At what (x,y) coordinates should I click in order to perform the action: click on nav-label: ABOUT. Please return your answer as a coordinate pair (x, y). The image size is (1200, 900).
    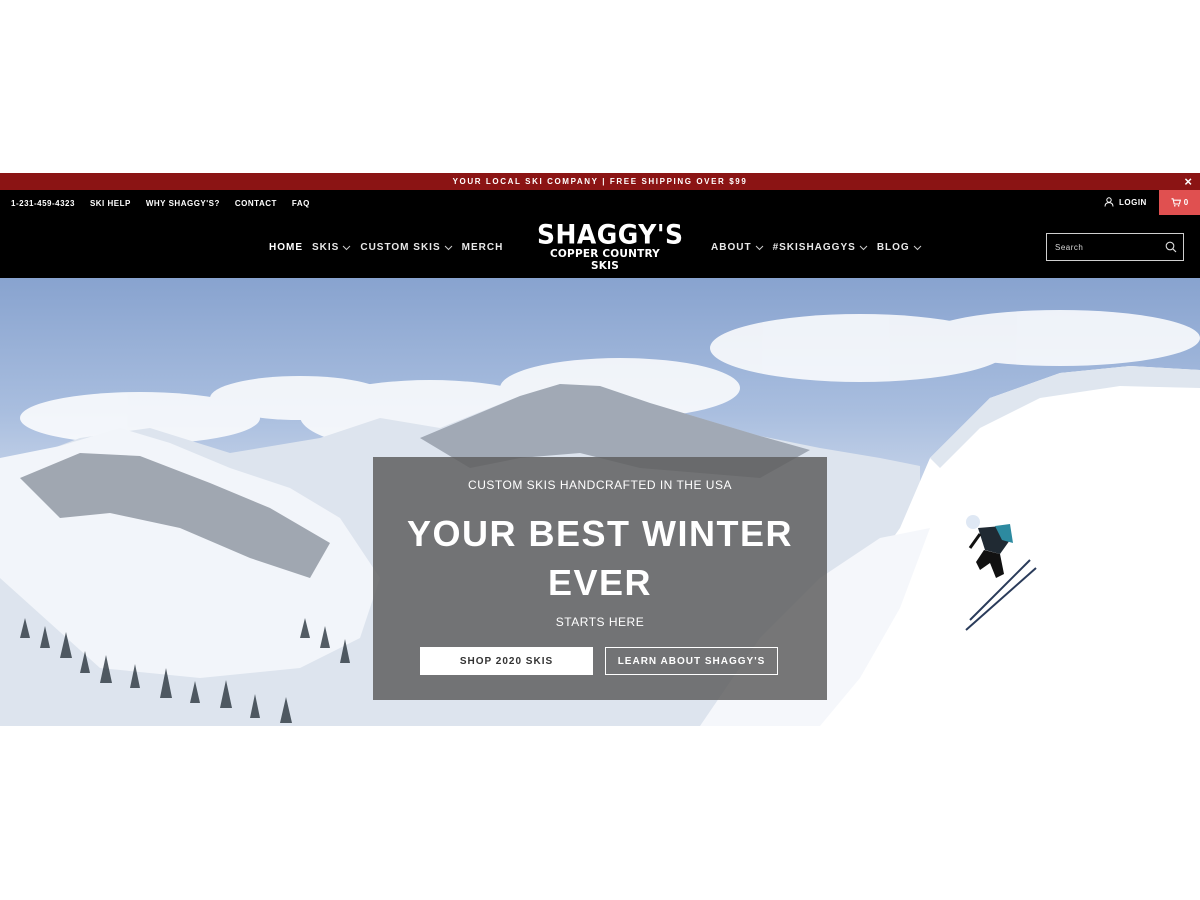
    Looking at the image, I should click on (731, 247).